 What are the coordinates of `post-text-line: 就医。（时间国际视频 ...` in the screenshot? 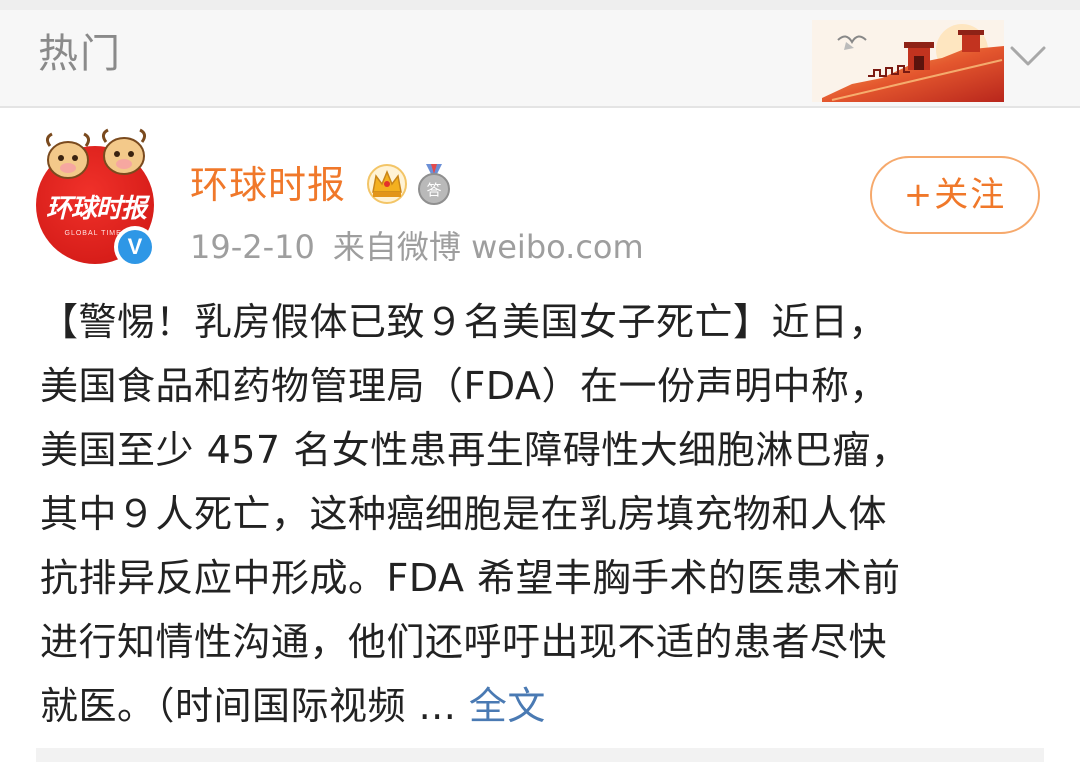 It's located at (254, 706).